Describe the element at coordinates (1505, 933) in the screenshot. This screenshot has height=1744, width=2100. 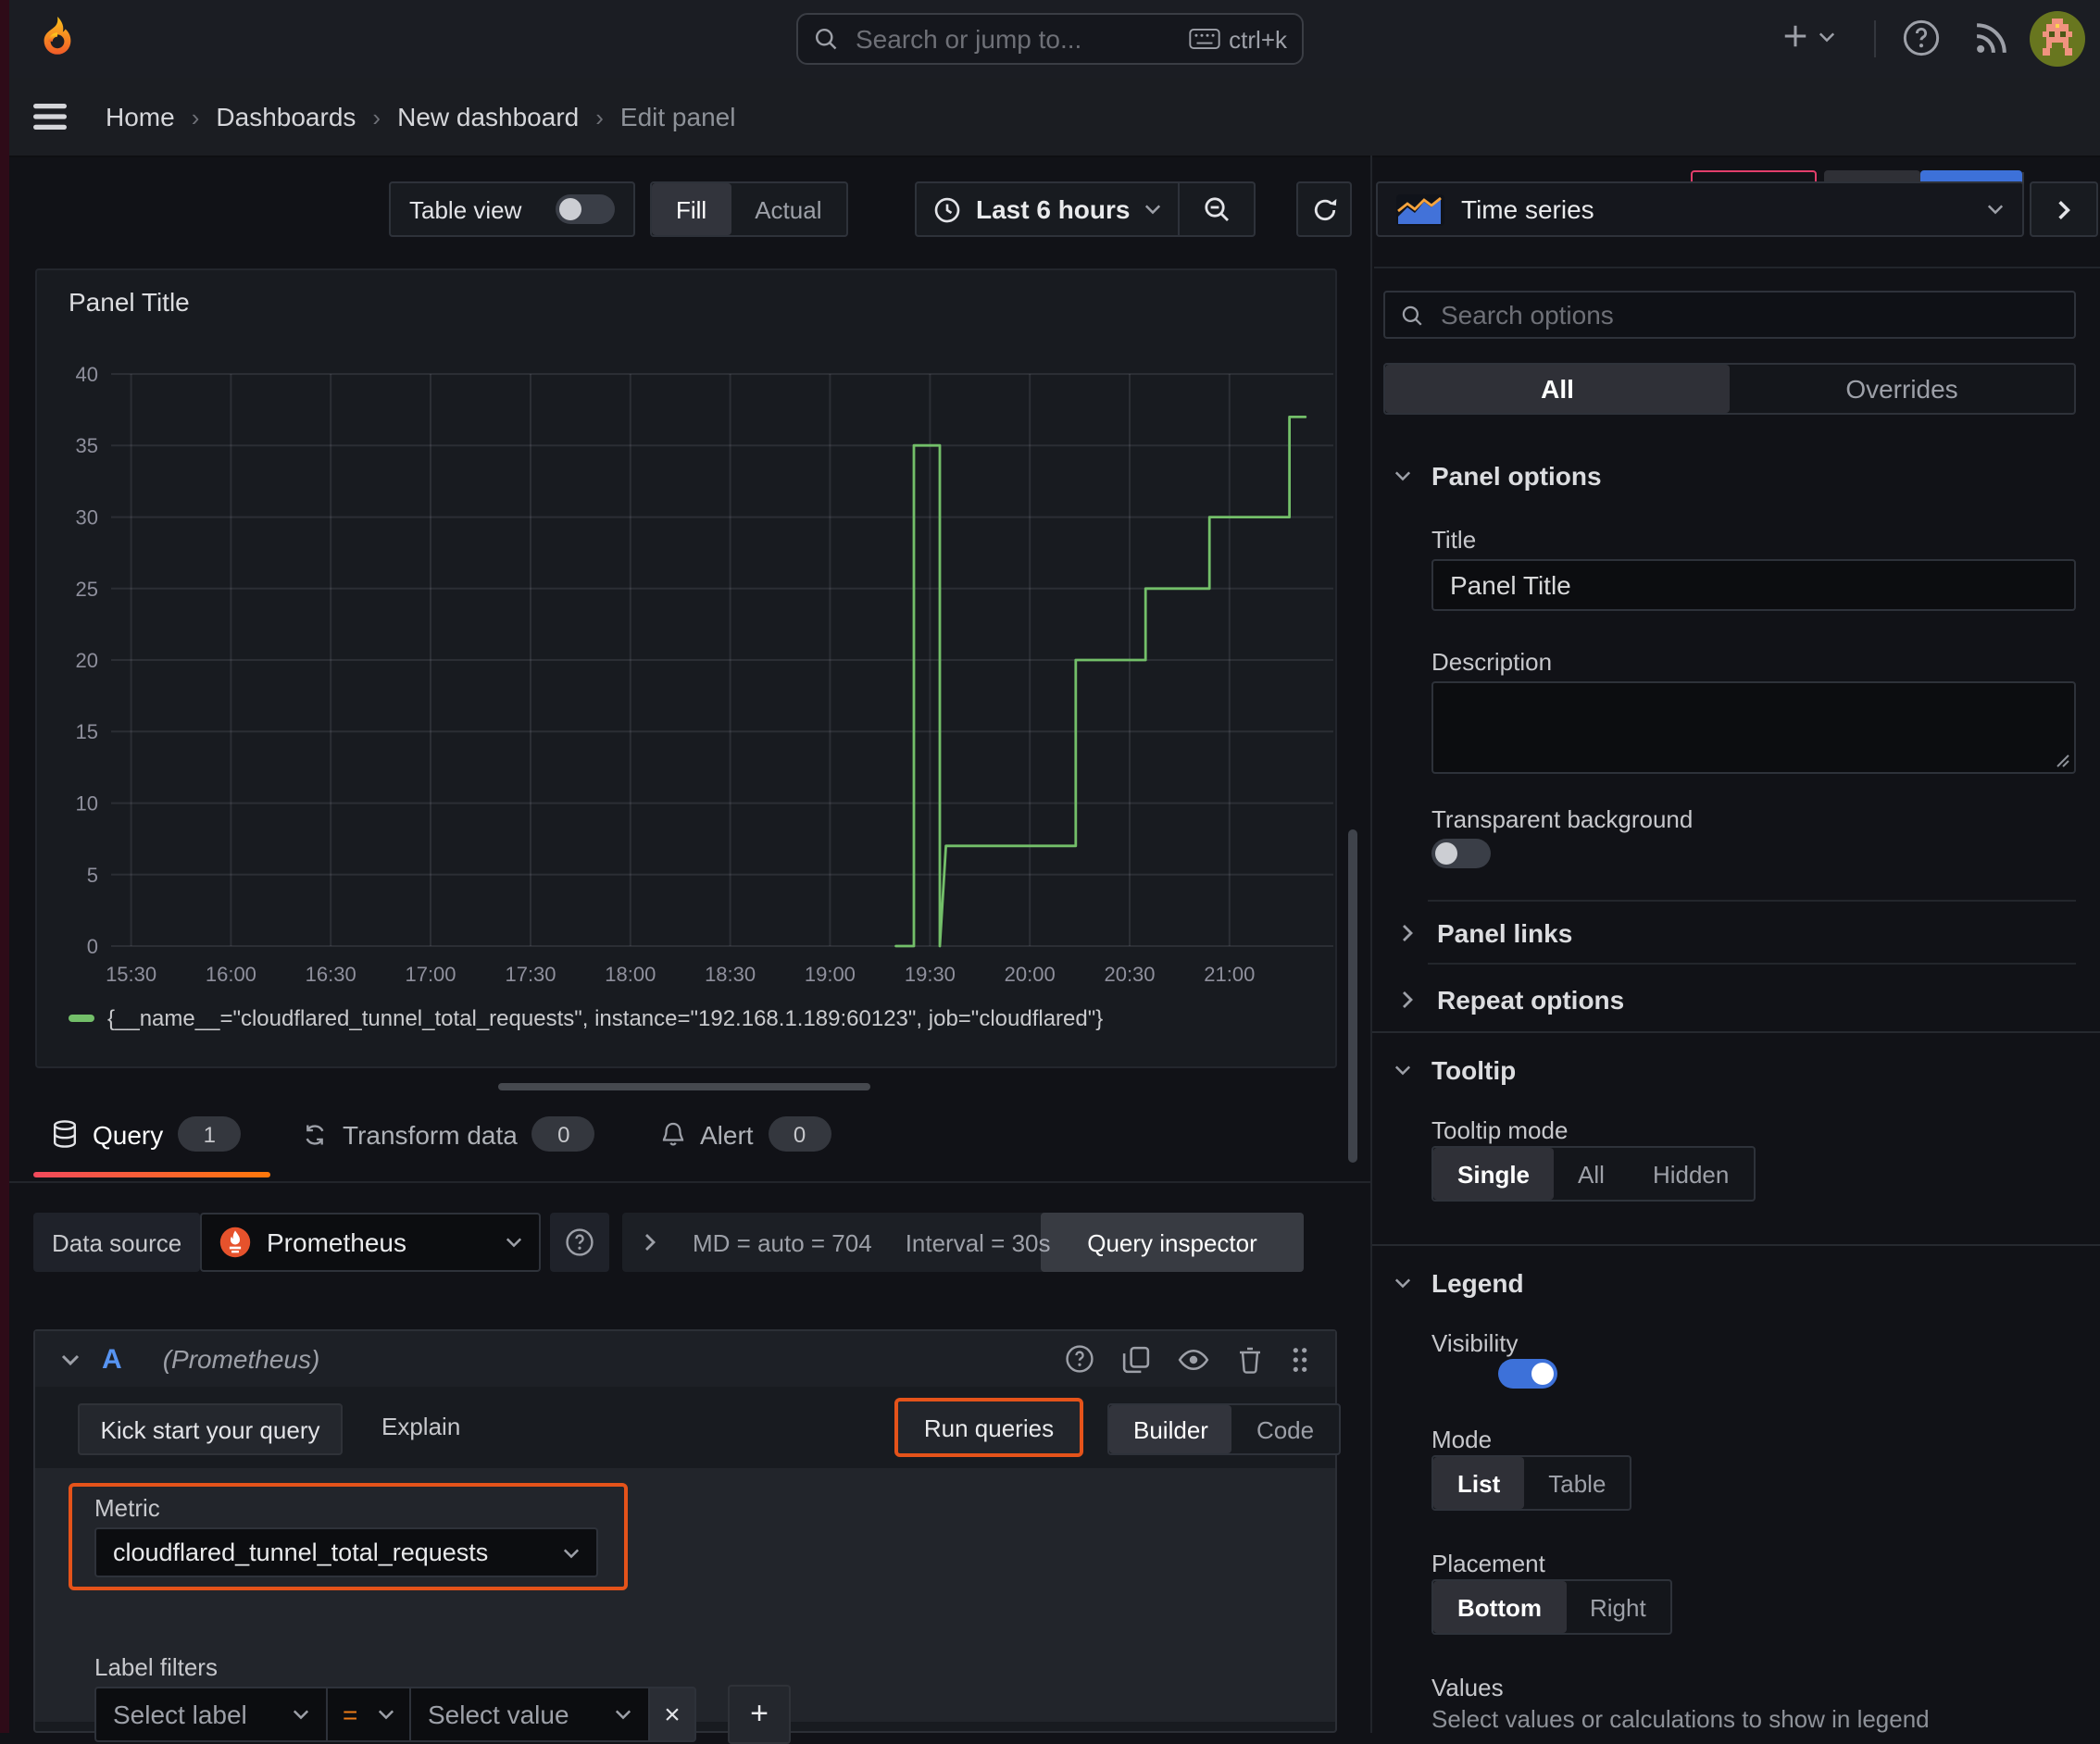
I see `panel-links-title: Panel links` at that location.